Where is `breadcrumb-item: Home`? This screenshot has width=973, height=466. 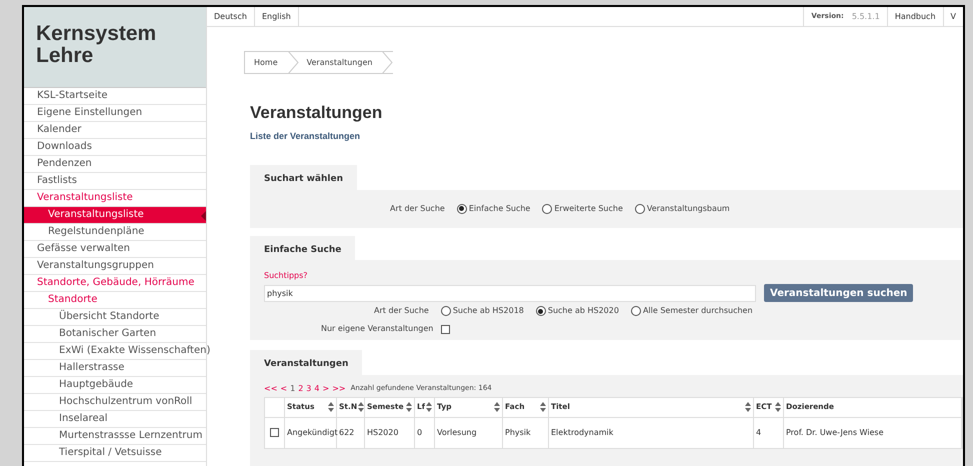
breadcrumb-item: Home is located at coordinates (271, 62).